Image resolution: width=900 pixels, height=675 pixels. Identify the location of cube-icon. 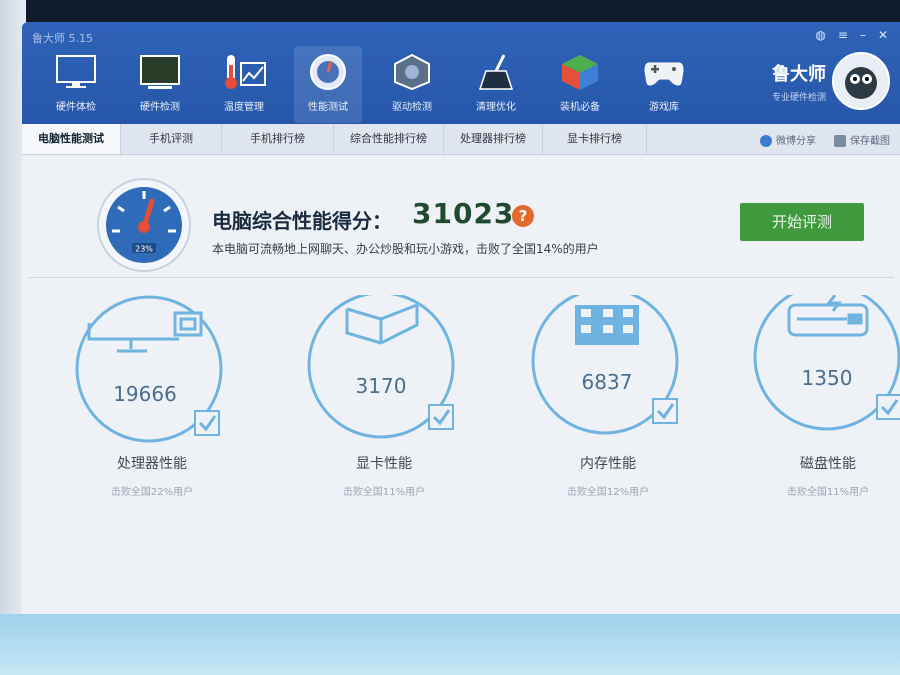
(580, 72).